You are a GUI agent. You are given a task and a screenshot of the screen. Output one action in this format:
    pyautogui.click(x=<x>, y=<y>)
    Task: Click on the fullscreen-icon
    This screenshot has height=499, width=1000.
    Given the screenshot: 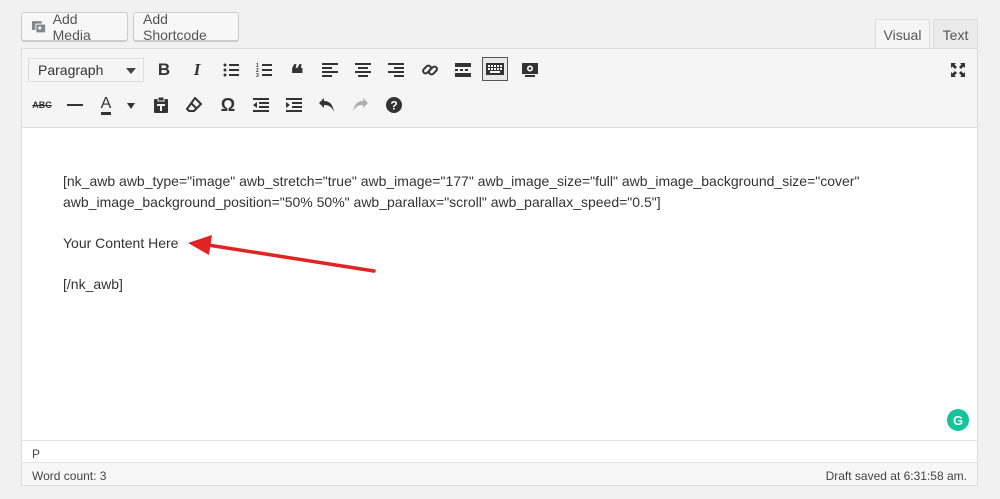 What is the action you would take?
    pyautogui.click(x=958, y=70)
    